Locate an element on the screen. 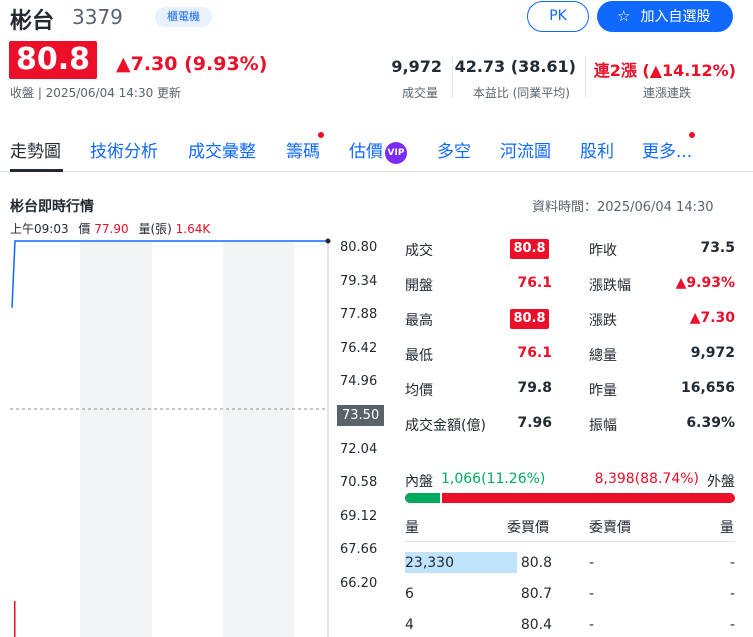 This screenshot has width=753, height=637. tab-bull-bear: 多空 is located at coordinates (454, 149).